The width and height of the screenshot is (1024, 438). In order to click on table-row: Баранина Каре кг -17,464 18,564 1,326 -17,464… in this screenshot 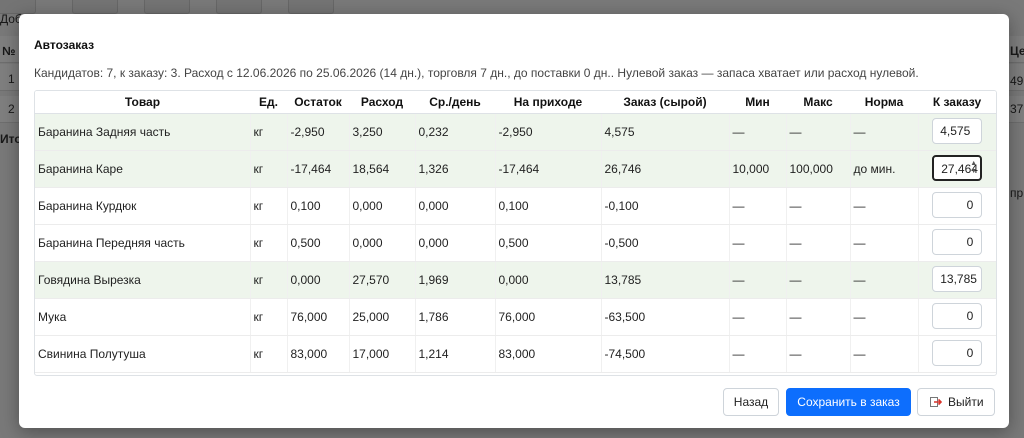, I will do `click(515, 169)`.